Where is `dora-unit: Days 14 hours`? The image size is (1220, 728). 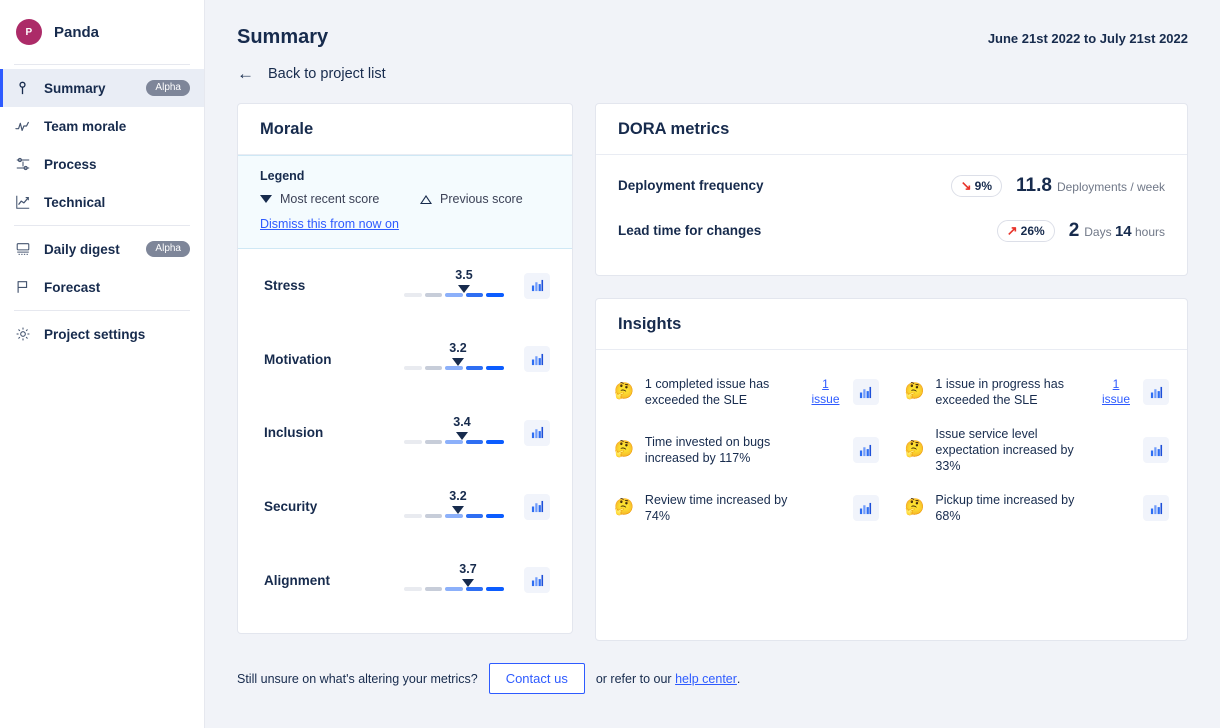
dora-unit: Days 14 hours is located at coordinates (1124, 231).